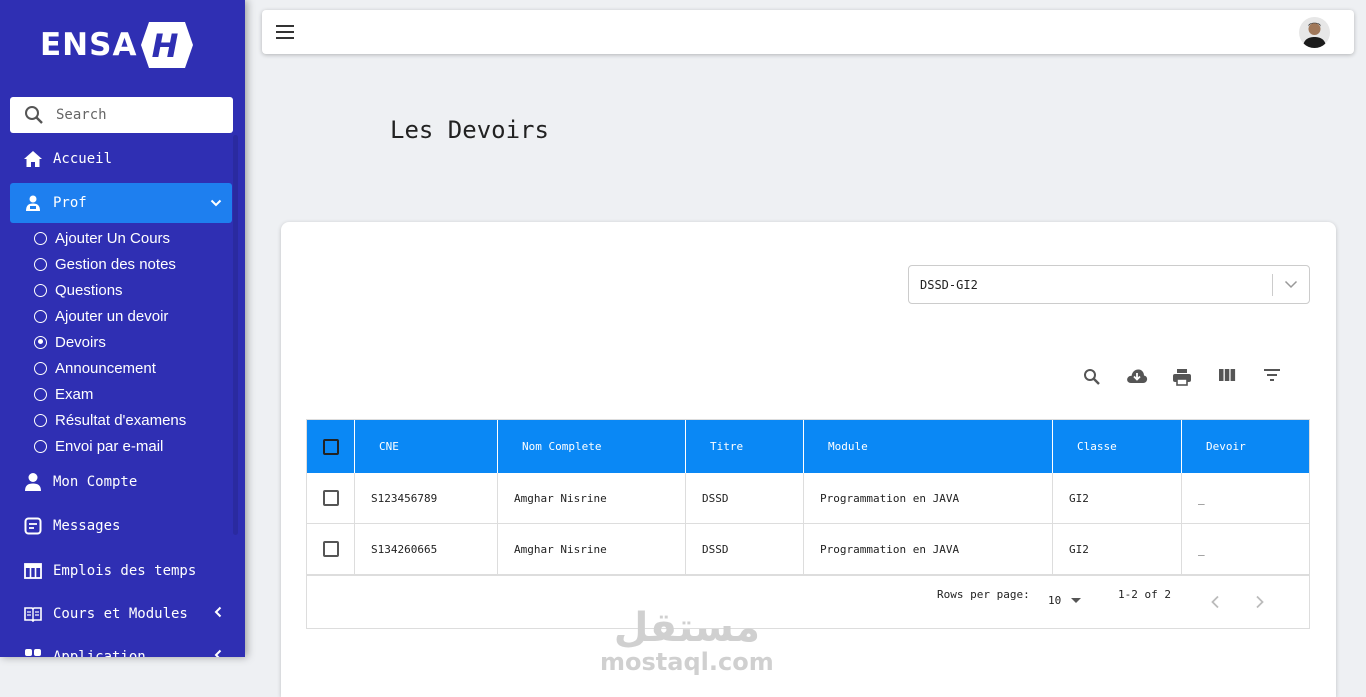  What do you see at coordinates (1271, 377) in the screenshot?
I see `filter-icon` at bounding box center [1271, 377].